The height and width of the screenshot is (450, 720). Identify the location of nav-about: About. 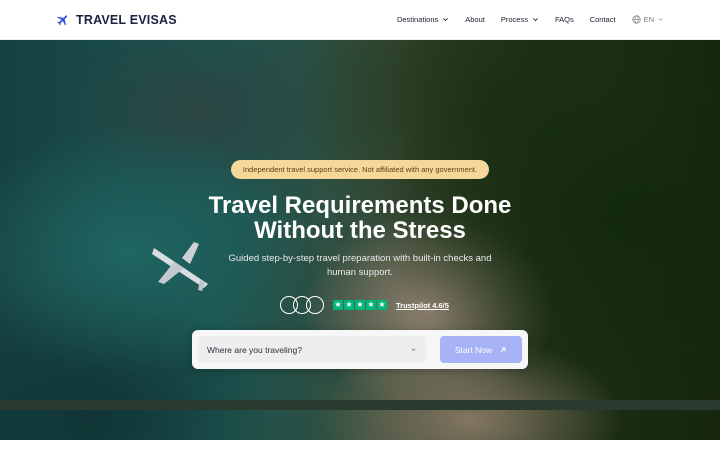
(475, 19).